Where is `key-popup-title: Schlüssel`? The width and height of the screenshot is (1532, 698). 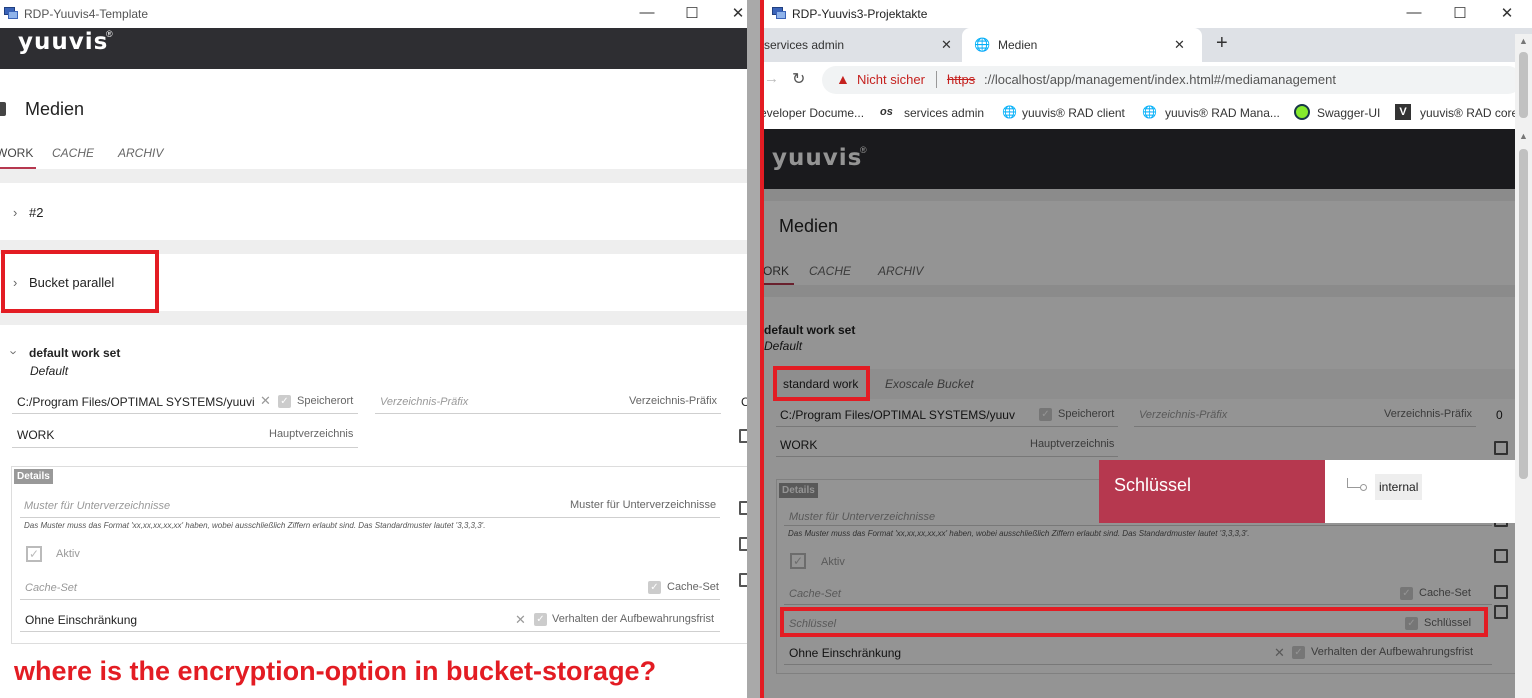
key-popup-title: Schlüssel is located at coordinates (1153, 485).